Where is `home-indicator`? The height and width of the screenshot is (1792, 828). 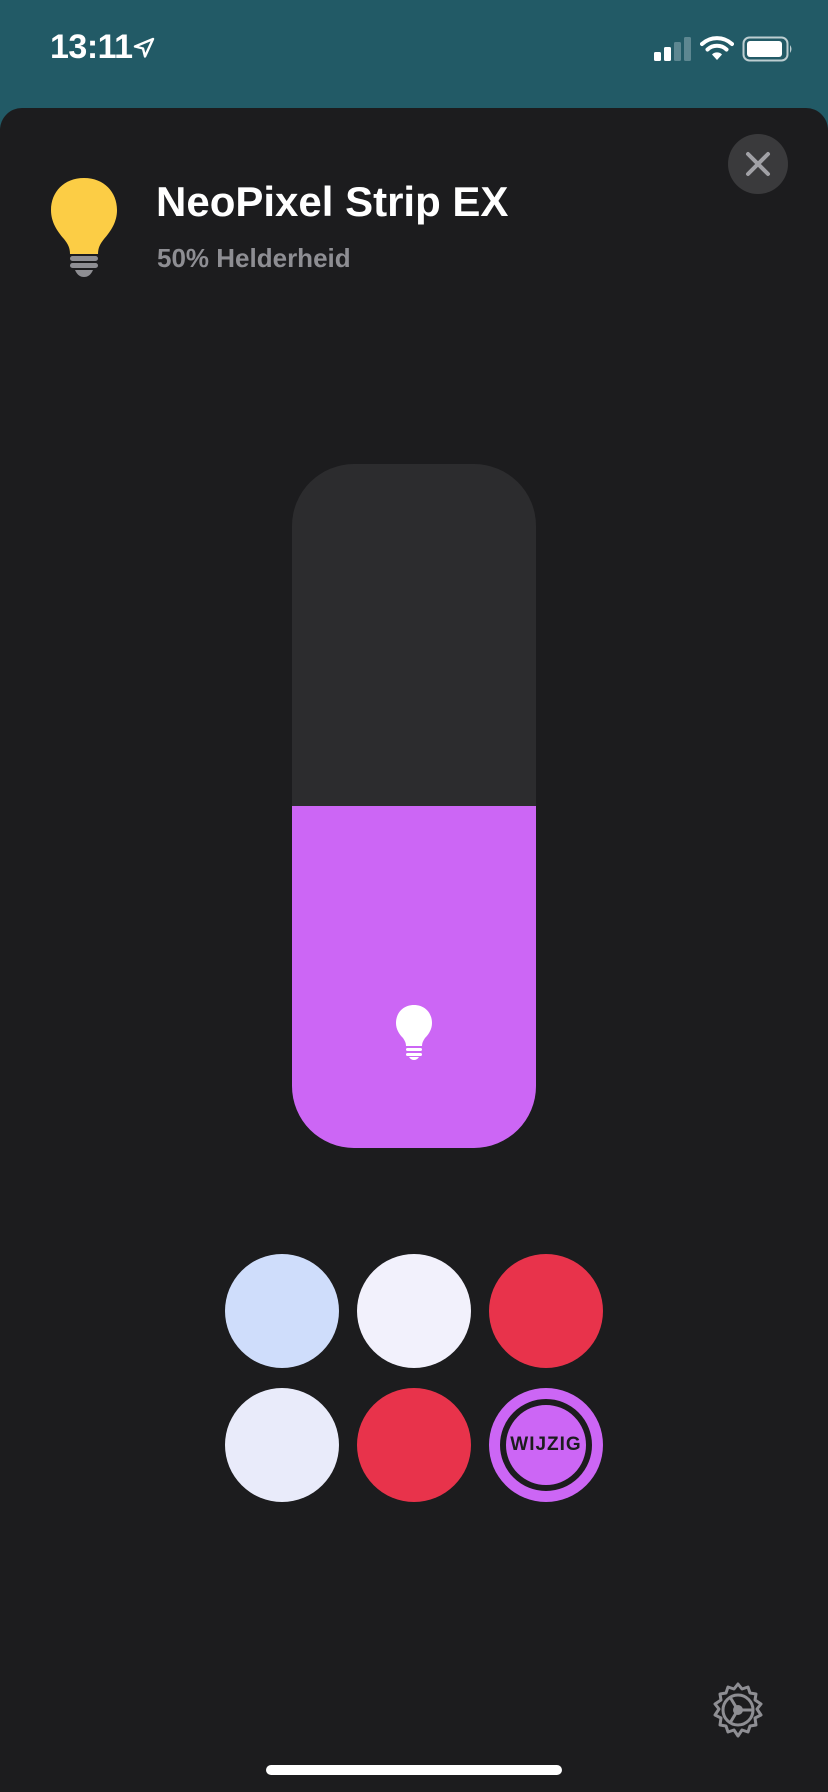 home-indicator is located at coordinates (414, 1770).